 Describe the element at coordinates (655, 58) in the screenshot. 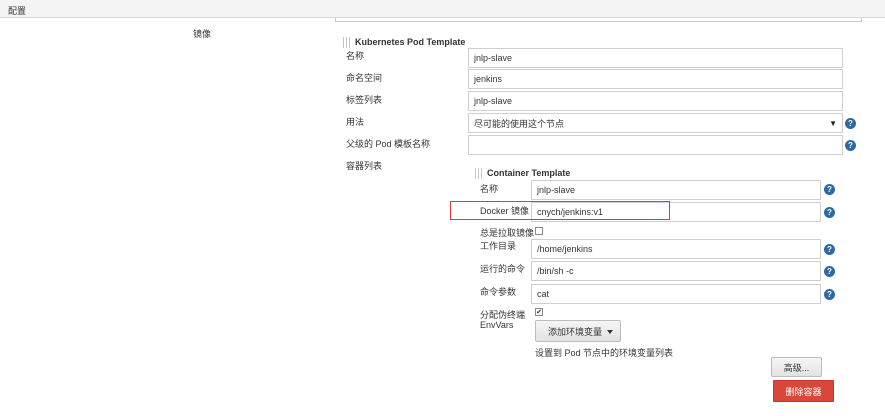

I see `pod-name-input: jnlp-slave` at that location.